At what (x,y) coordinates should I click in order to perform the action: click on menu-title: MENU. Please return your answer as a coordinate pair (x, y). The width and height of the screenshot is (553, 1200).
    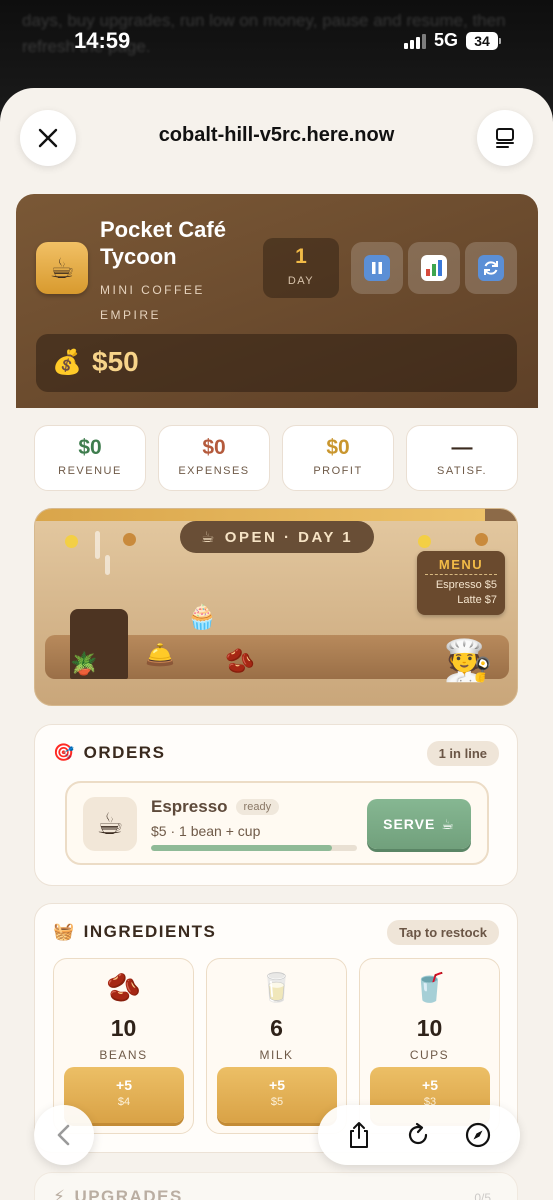
    Looking at the image, I should click on (461, 566).